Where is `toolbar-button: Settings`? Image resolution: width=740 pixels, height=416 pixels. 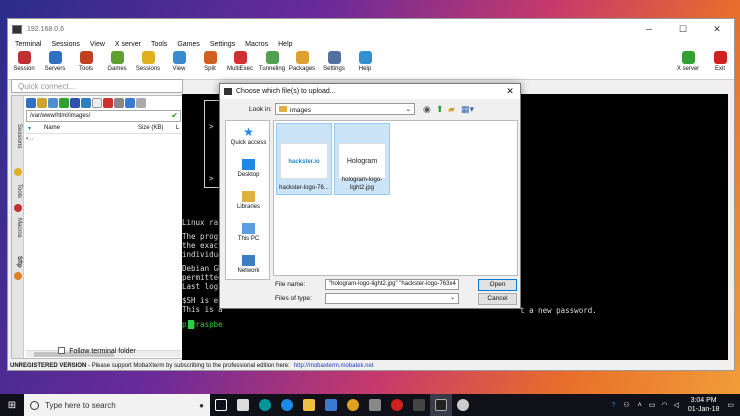 toolbar-button: Settings is located at coordinates (334, 61).